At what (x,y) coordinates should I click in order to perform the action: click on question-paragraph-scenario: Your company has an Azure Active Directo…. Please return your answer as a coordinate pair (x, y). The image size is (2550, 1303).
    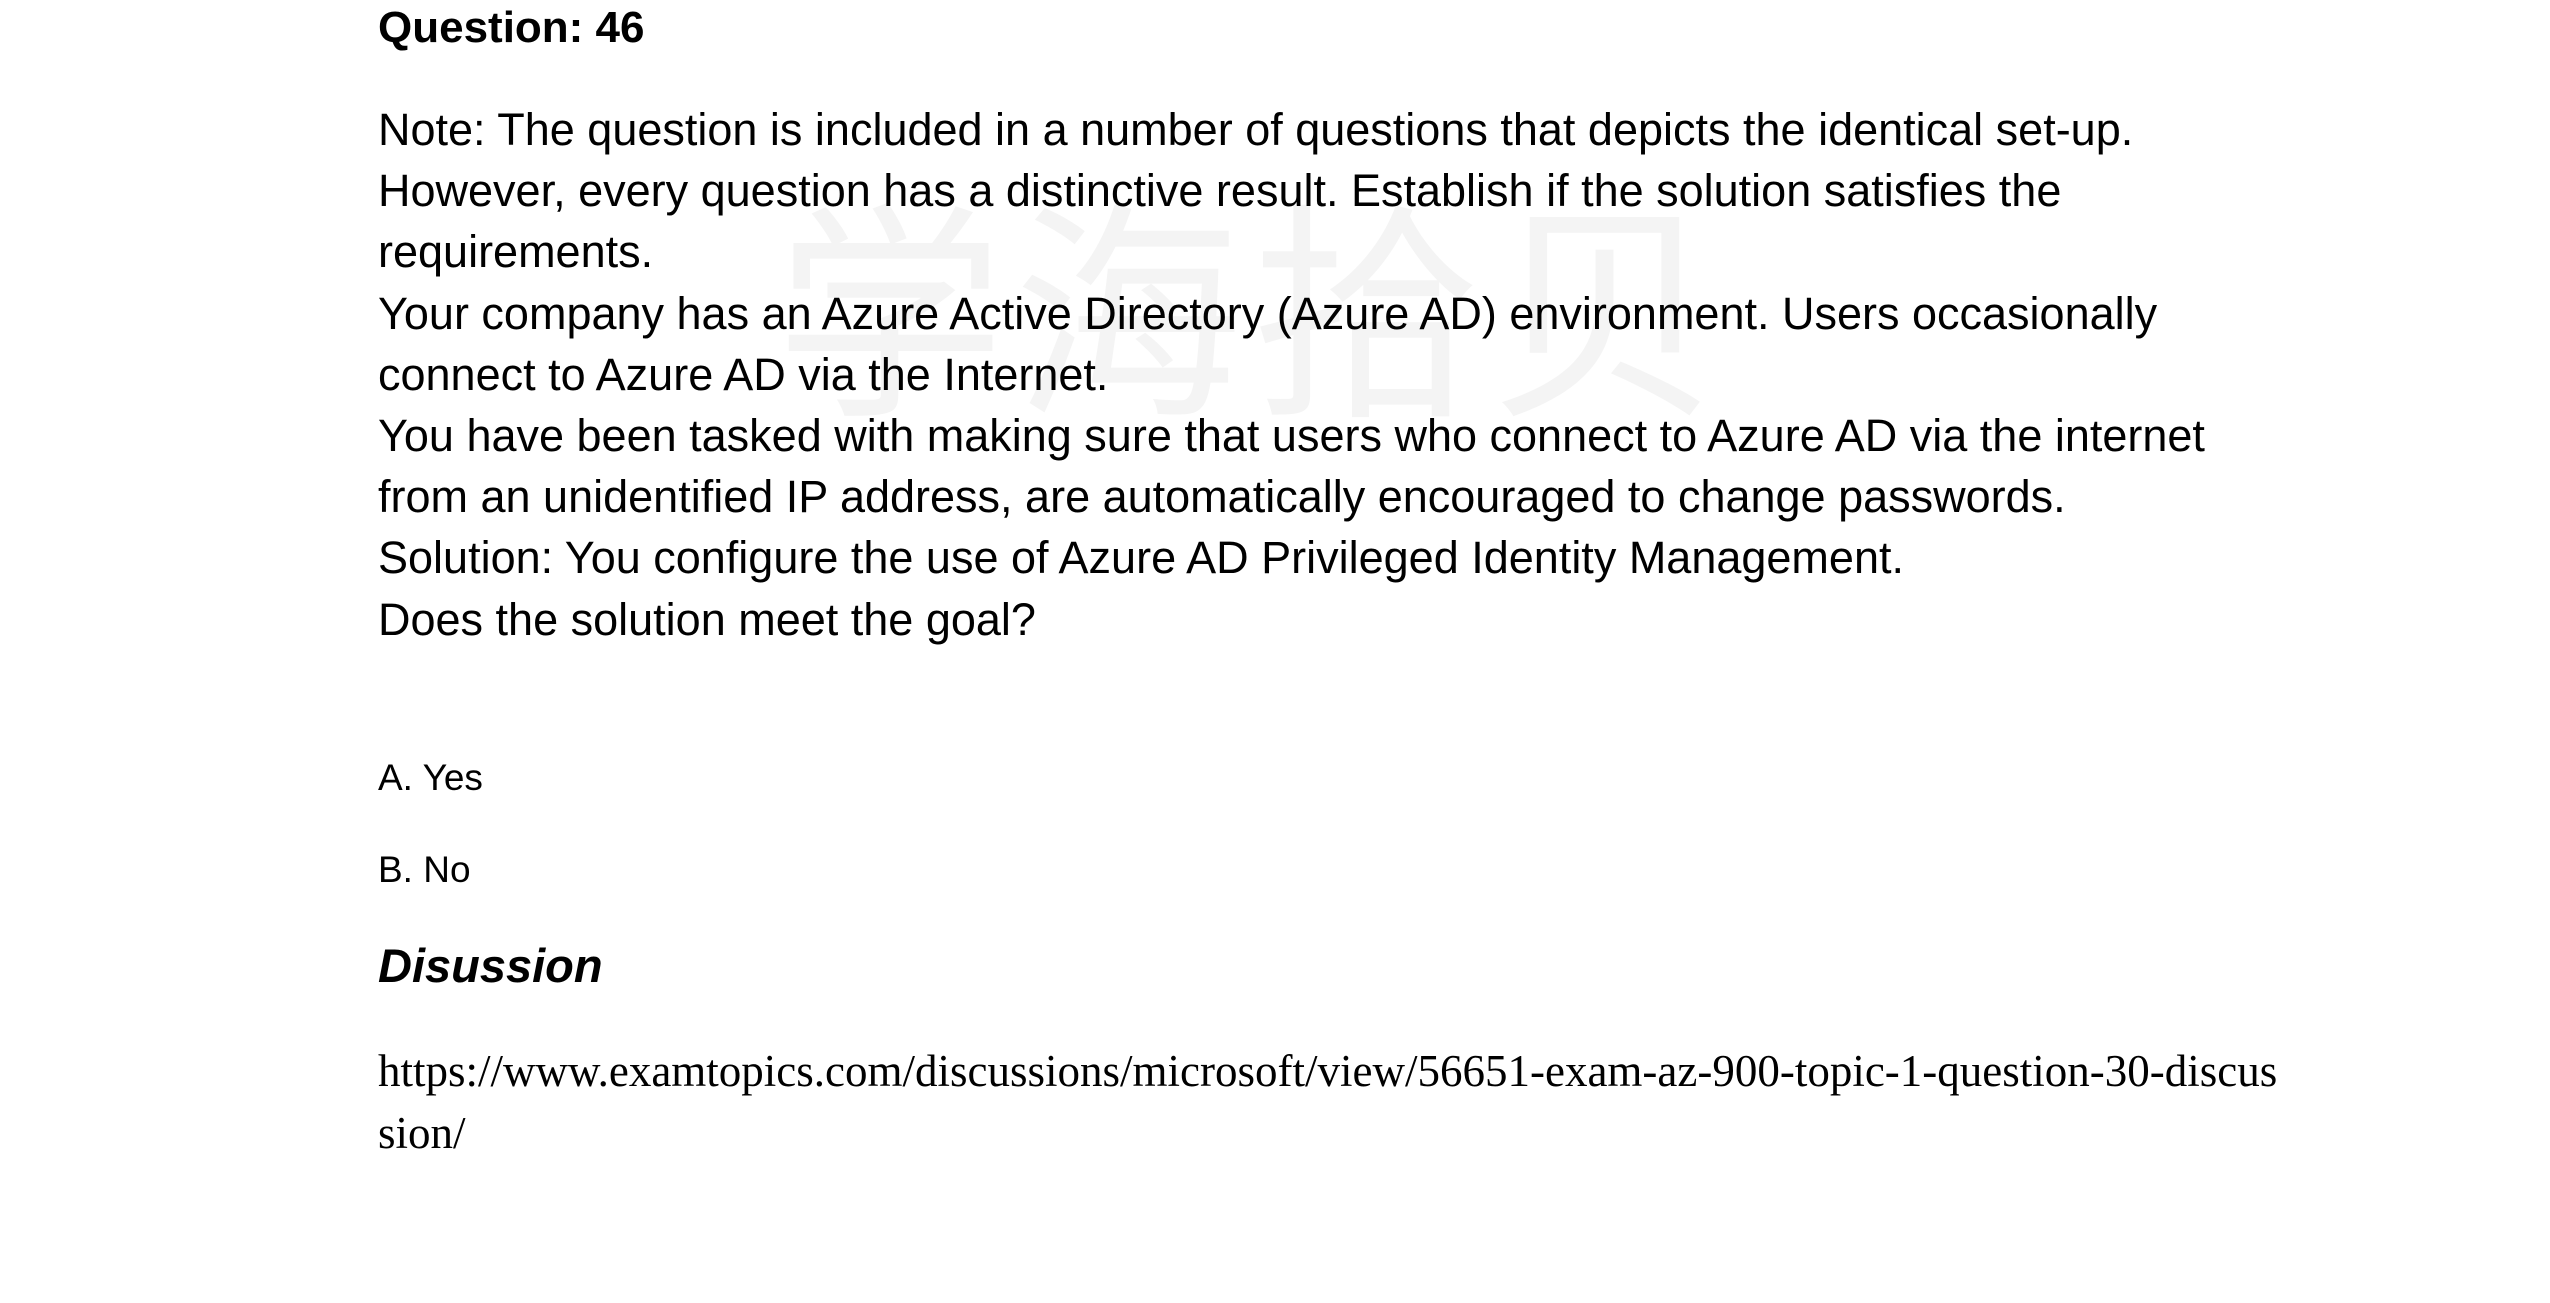
    Looking at the image, I should click on (1268, 343).